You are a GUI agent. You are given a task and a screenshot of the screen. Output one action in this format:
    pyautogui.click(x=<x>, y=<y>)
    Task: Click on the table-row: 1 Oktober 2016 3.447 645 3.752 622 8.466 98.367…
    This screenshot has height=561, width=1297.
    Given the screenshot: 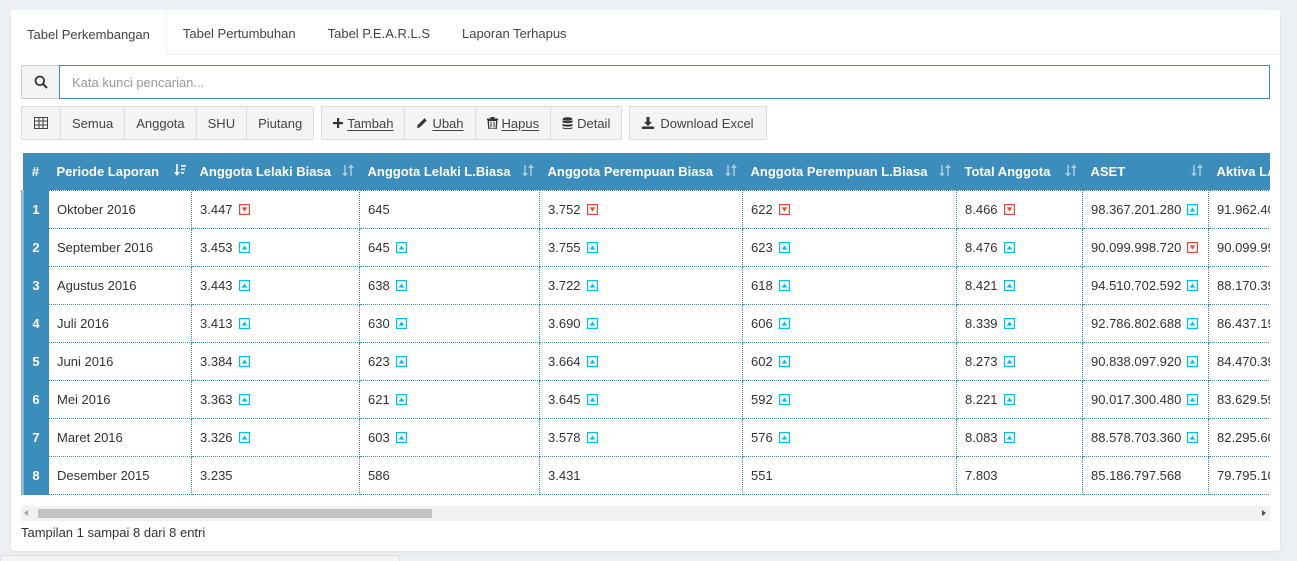 What is the action you would take?
    pyautogui.click(x=645, y=209)
    